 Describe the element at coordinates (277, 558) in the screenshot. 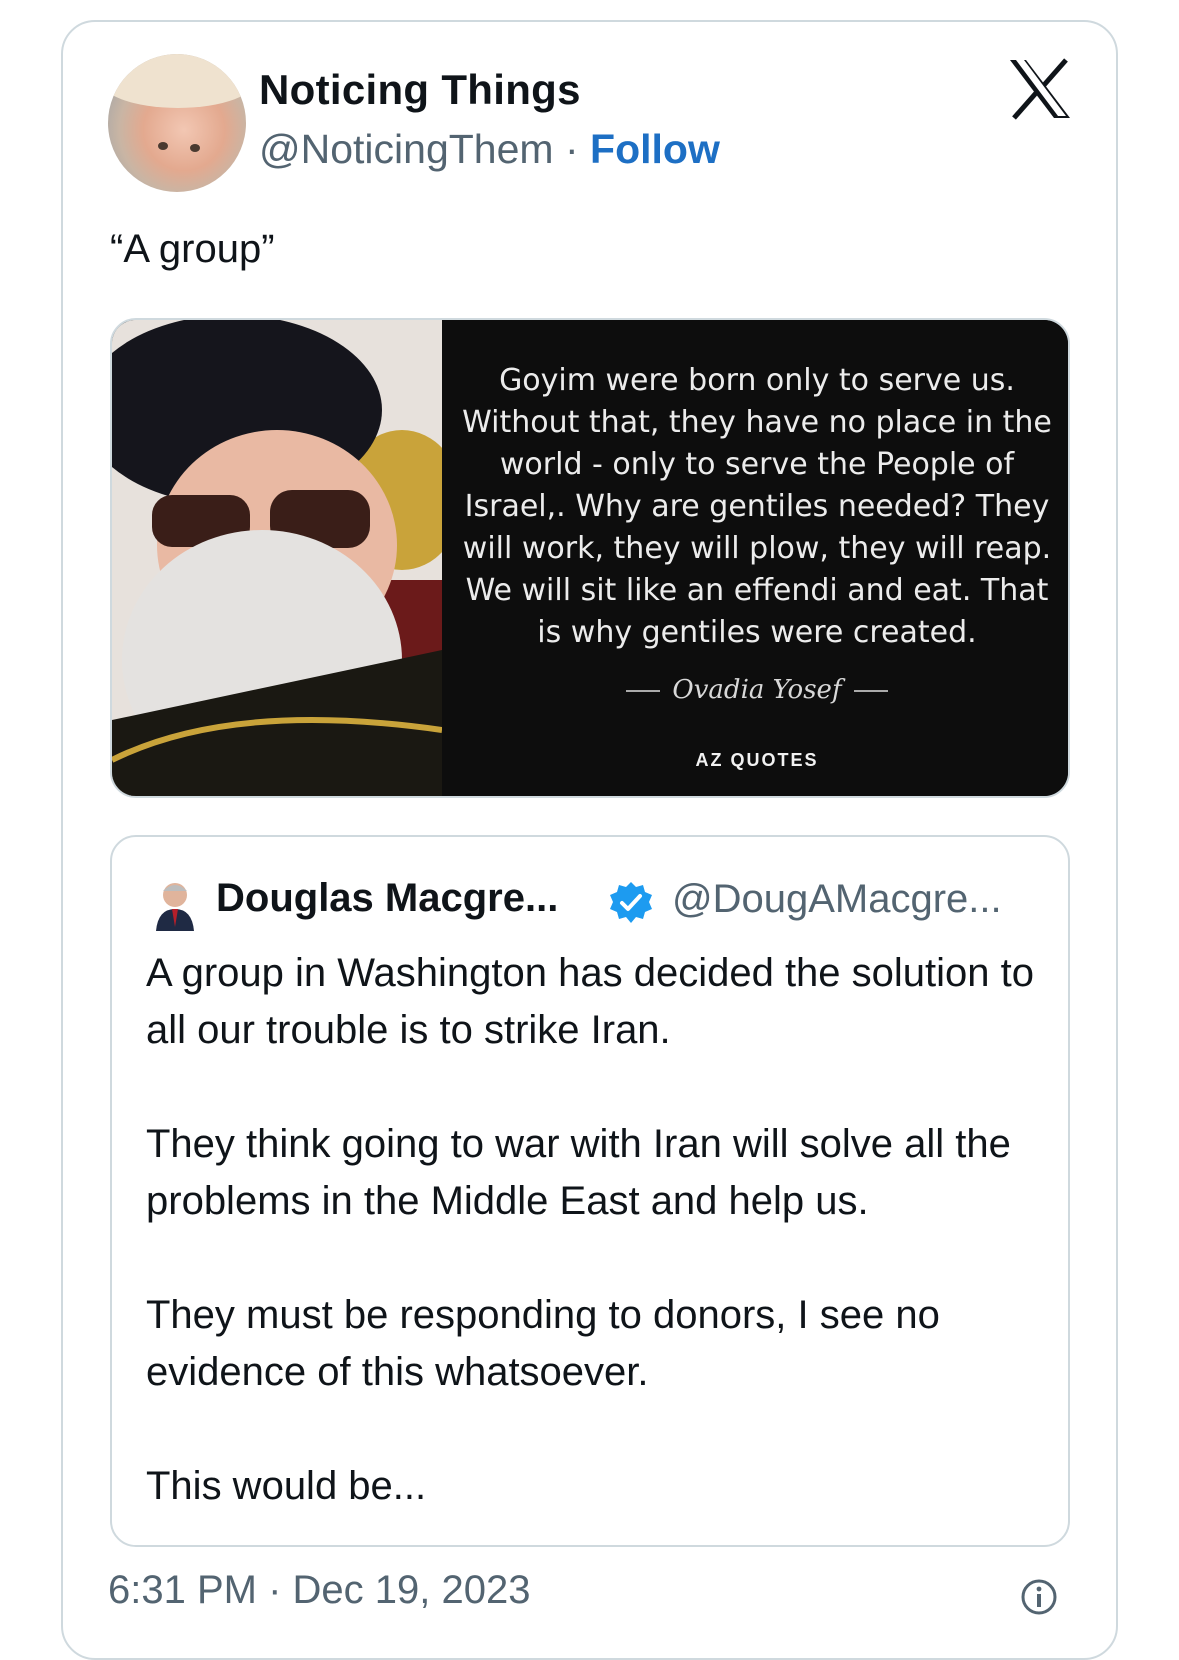

I see `portrait-photo` at that location.